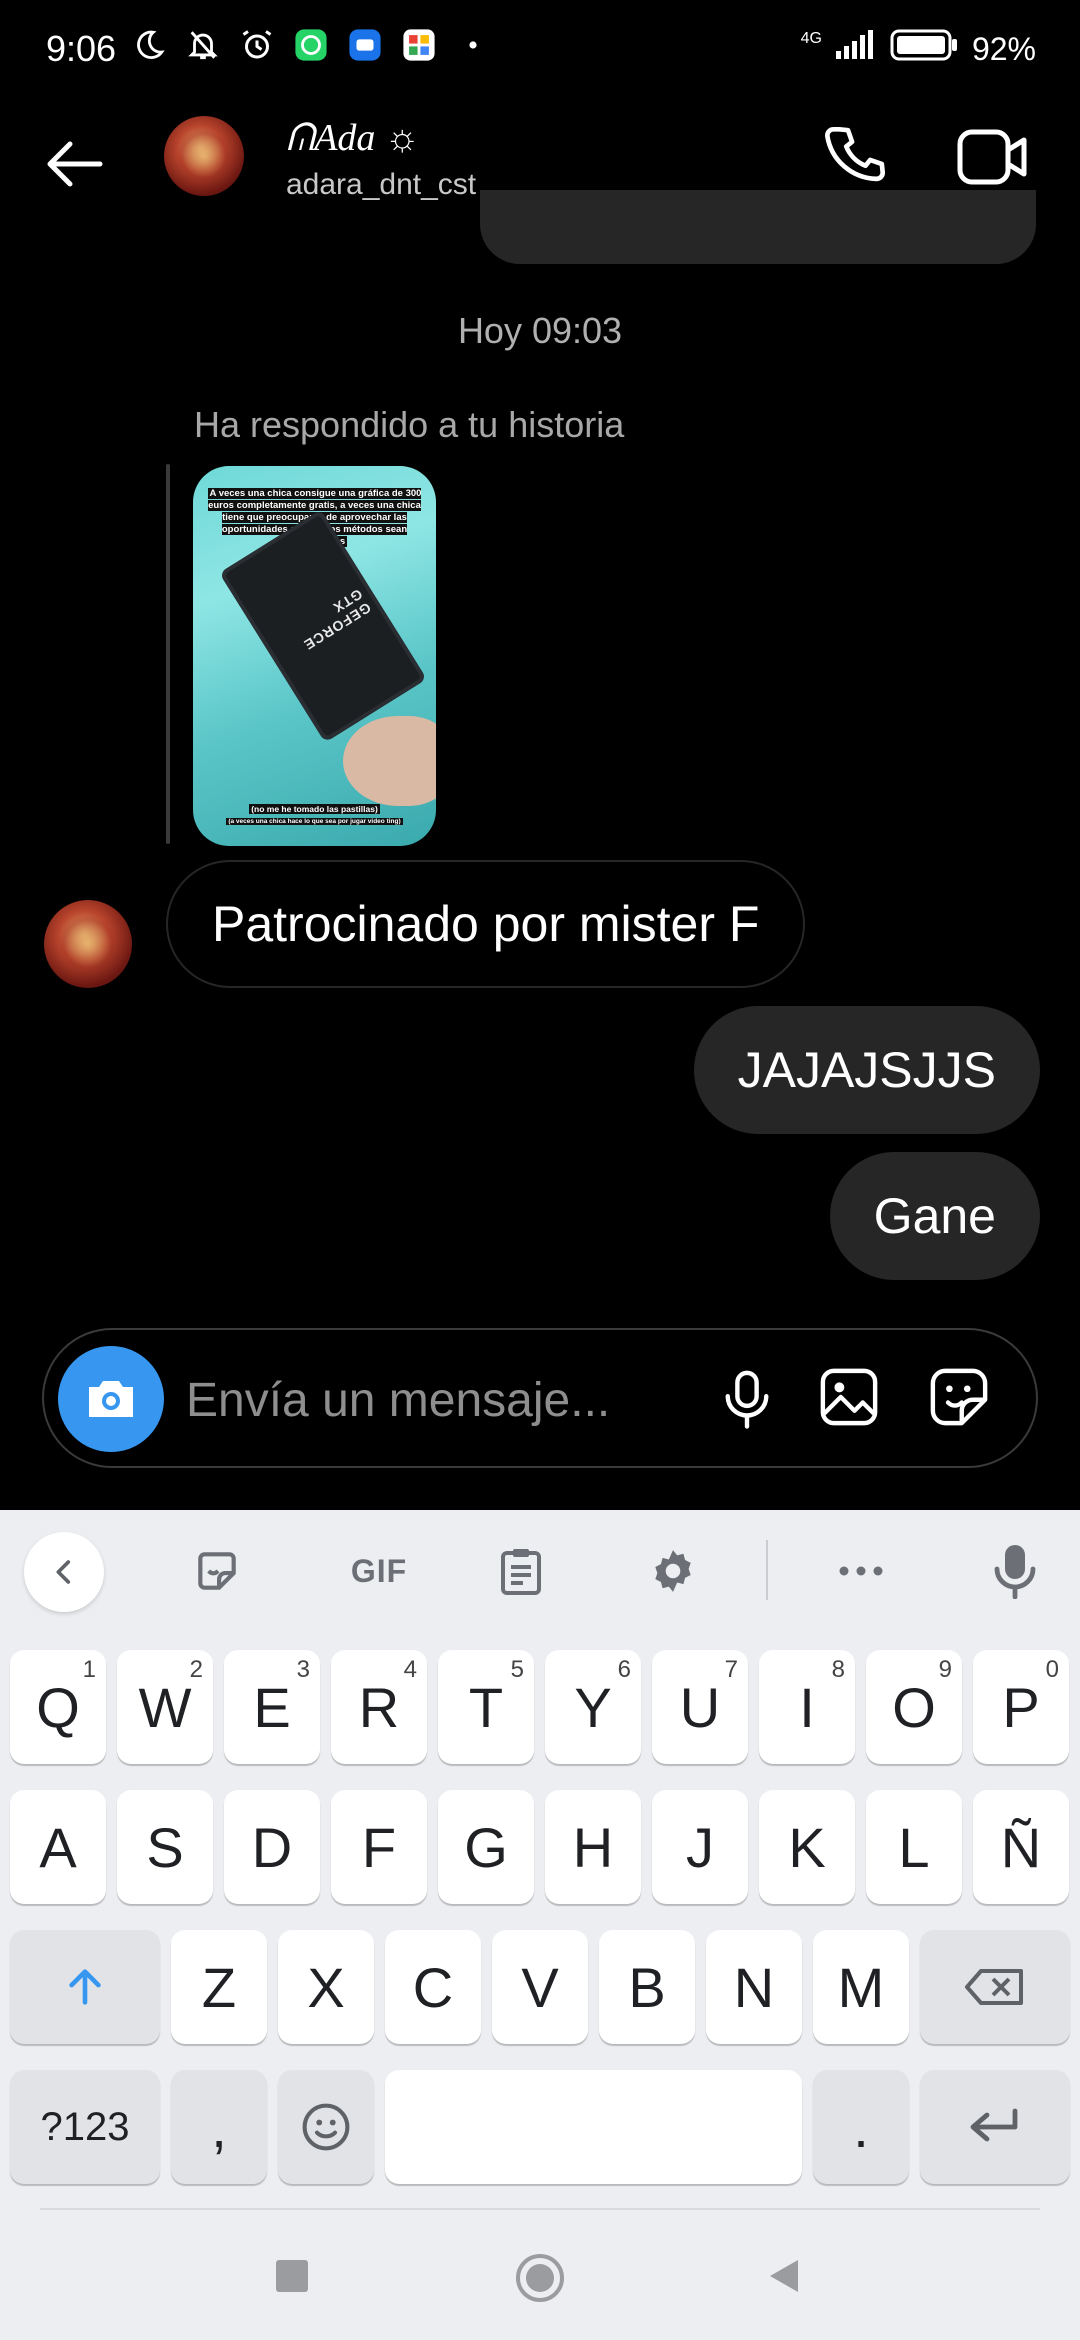 This screenshot has height=2340, width=1080. I want to click on key-c: C, so click(433, 1987).